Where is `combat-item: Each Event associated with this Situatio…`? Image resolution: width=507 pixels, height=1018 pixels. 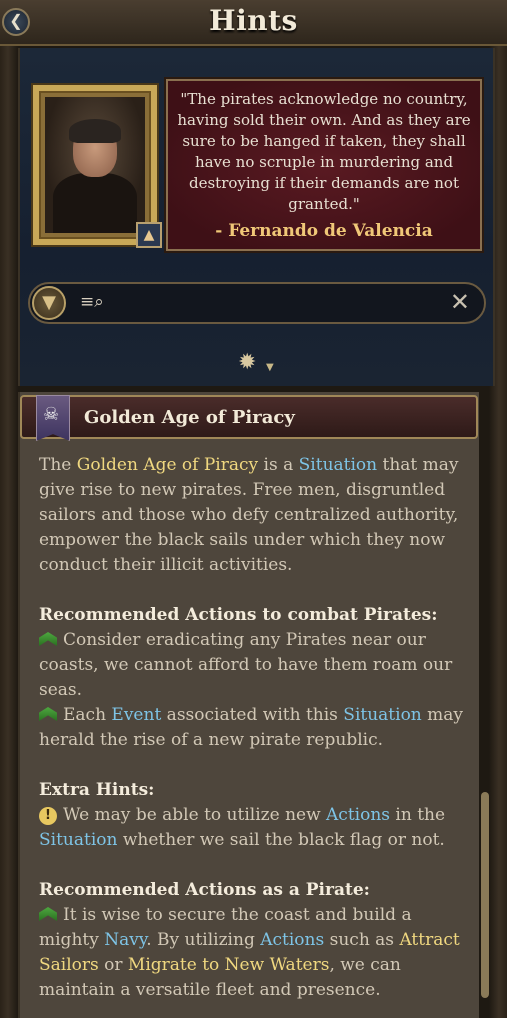
combat-item: Each Event associated with this Situatio… is located at coordinates (254, 728).